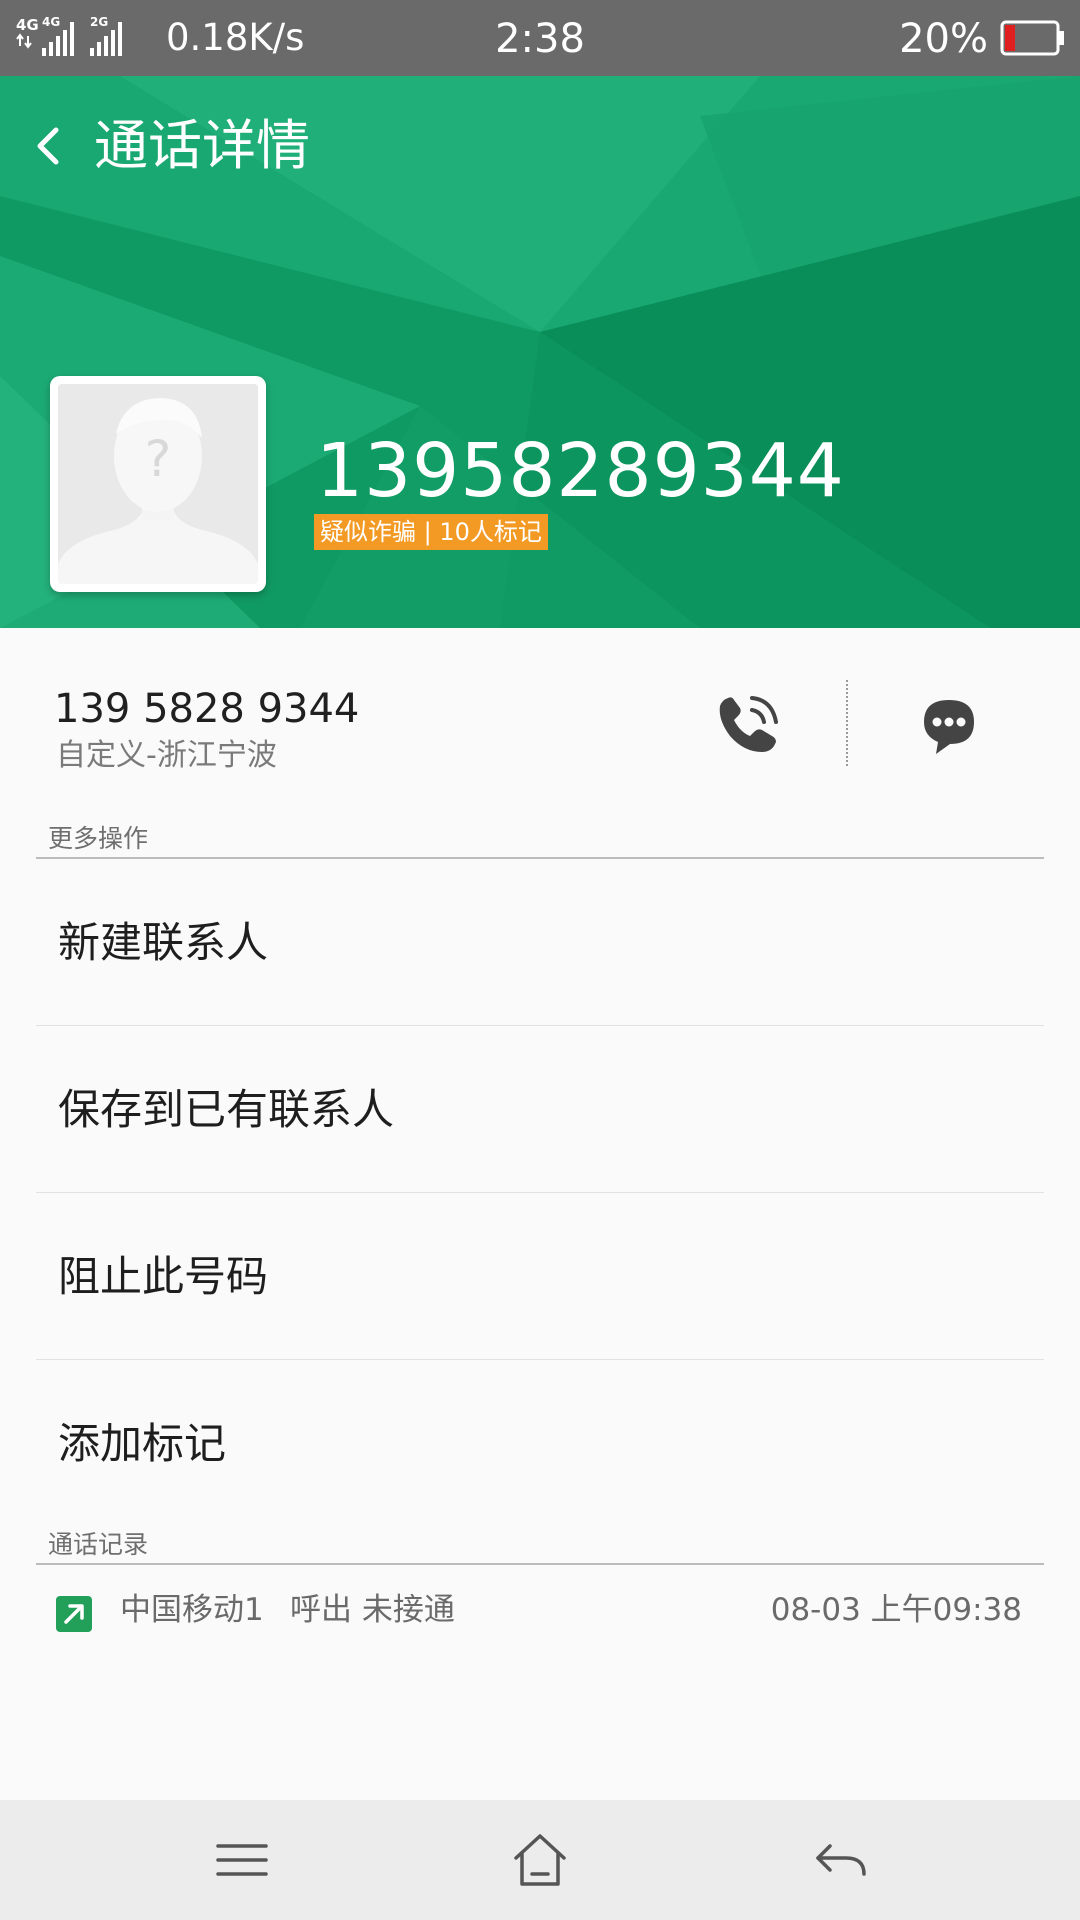 Image resolution: width=1080 pixels, height=1920 pixels. What do you see at coordinates (207, 709) in the screenshot?
I see `formatted-phone-number: 139 5828 9344` at bounding box center [207, 709].